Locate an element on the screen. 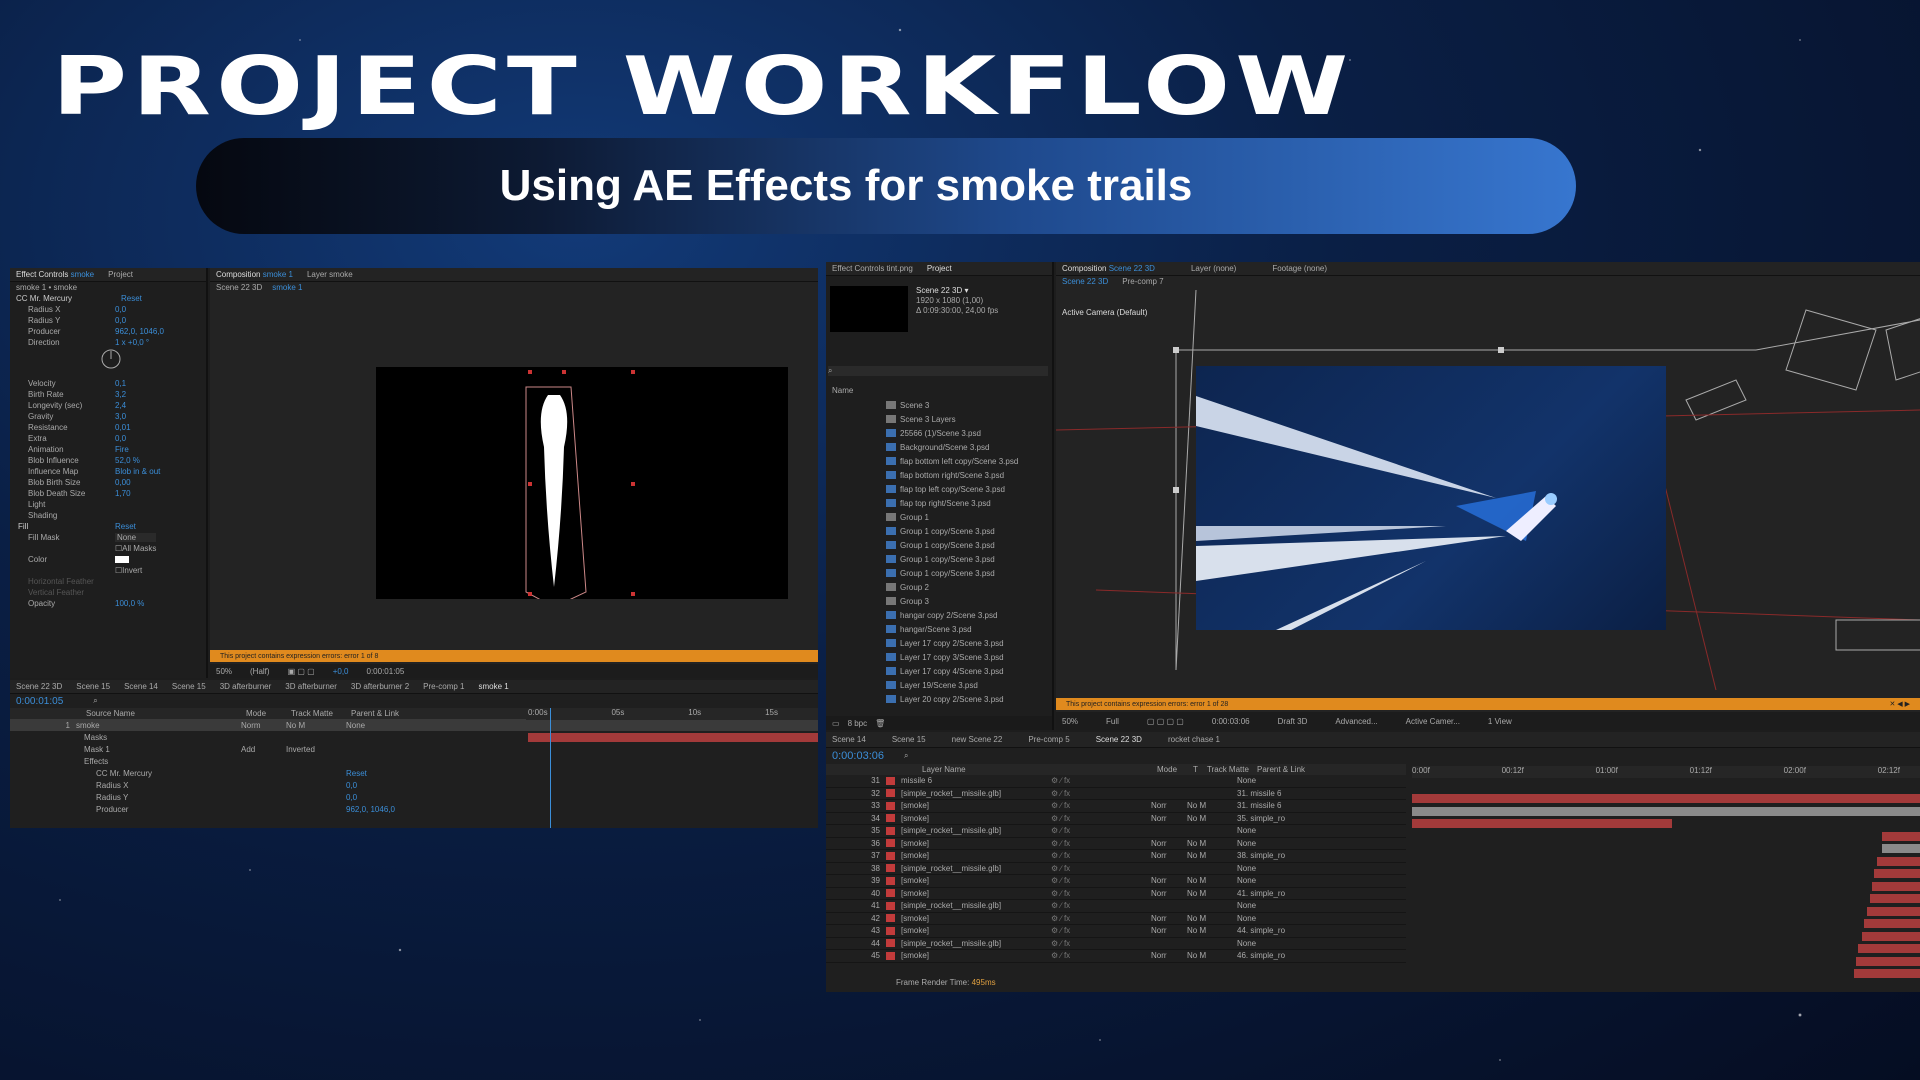  timeline-layer-row: Mask 1 Add Inverted is located at coordinates (414, 749).